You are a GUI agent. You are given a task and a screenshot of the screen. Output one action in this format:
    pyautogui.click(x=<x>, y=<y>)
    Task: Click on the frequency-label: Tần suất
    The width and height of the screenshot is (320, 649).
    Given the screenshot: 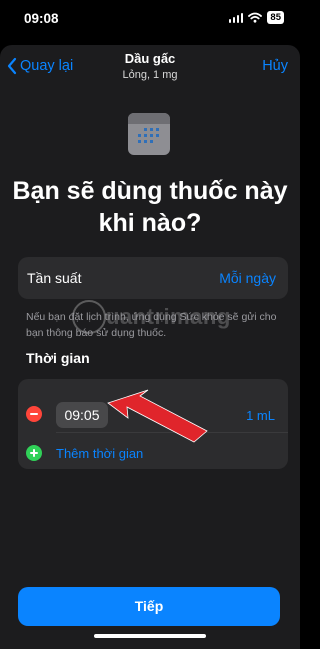 What is the action you would take?
    pyautogui.click(x=54, y=278)
    